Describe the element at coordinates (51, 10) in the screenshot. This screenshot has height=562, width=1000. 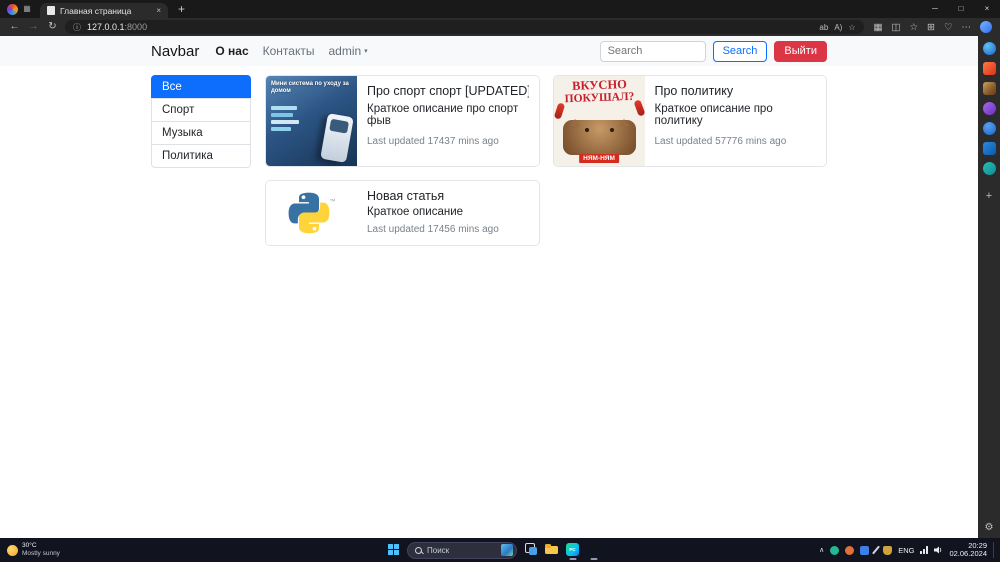
I see `tab-favicon-icon` at that location.